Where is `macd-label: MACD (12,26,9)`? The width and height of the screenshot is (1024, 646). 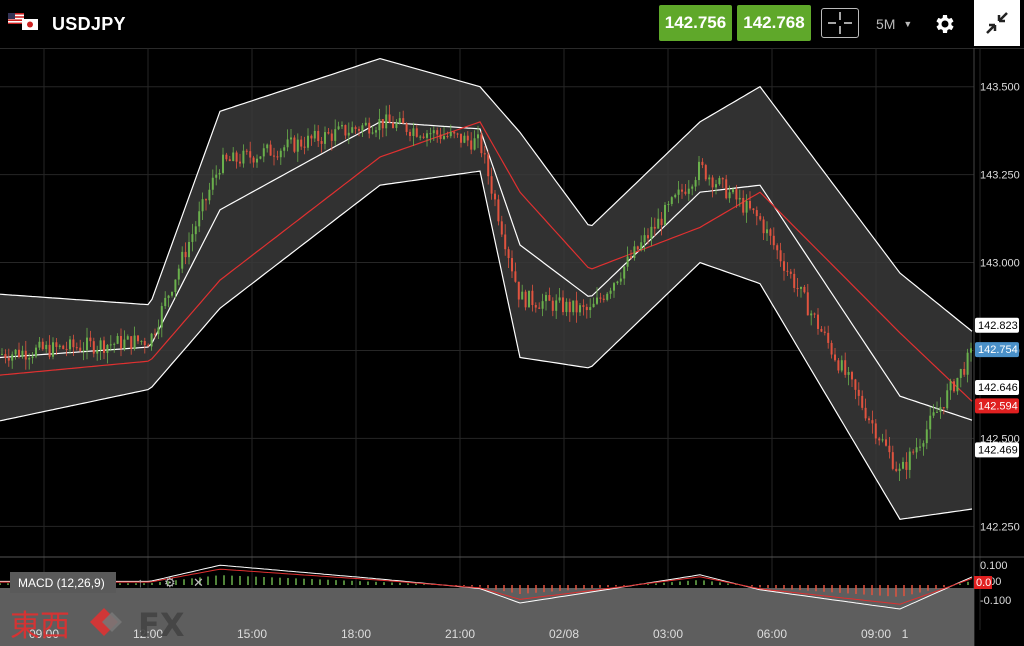 macd-label: MACD (12,26,9) is located at coordinates (63, 582).